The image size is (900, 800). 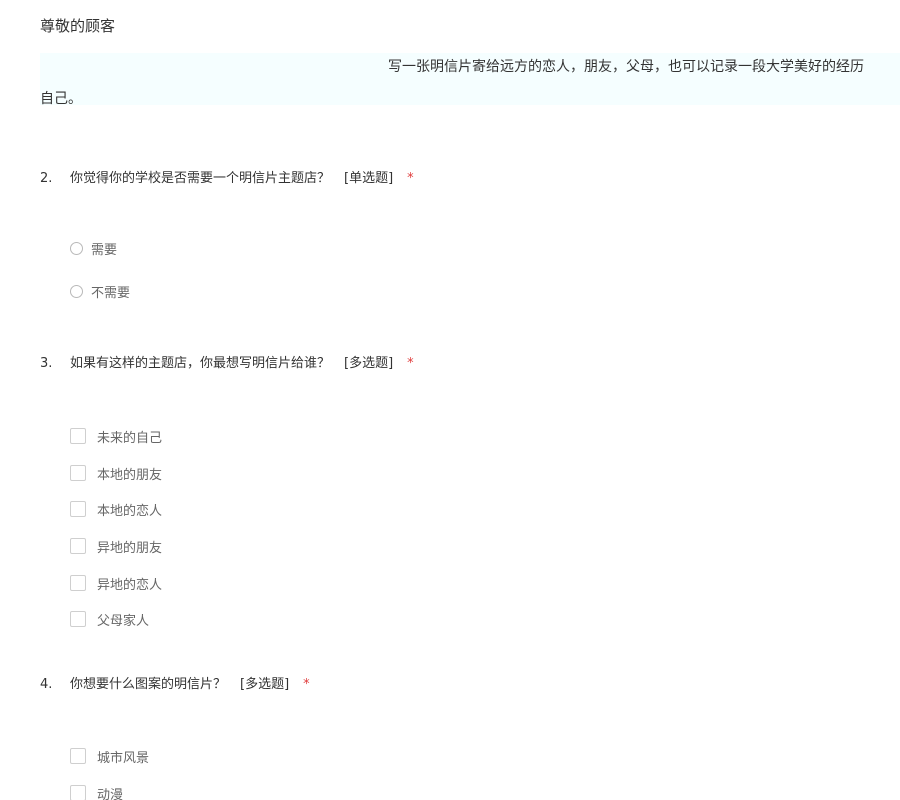 I want to click on q3-option-remote-lover: 异地的恋人, so click(x=116, y=583).